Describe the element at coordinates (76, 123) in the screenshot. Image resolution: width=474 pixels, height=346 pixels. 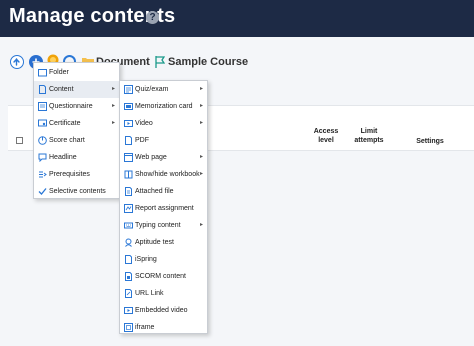
I see `menu-item-certificate: Certificate ▸` at that location.